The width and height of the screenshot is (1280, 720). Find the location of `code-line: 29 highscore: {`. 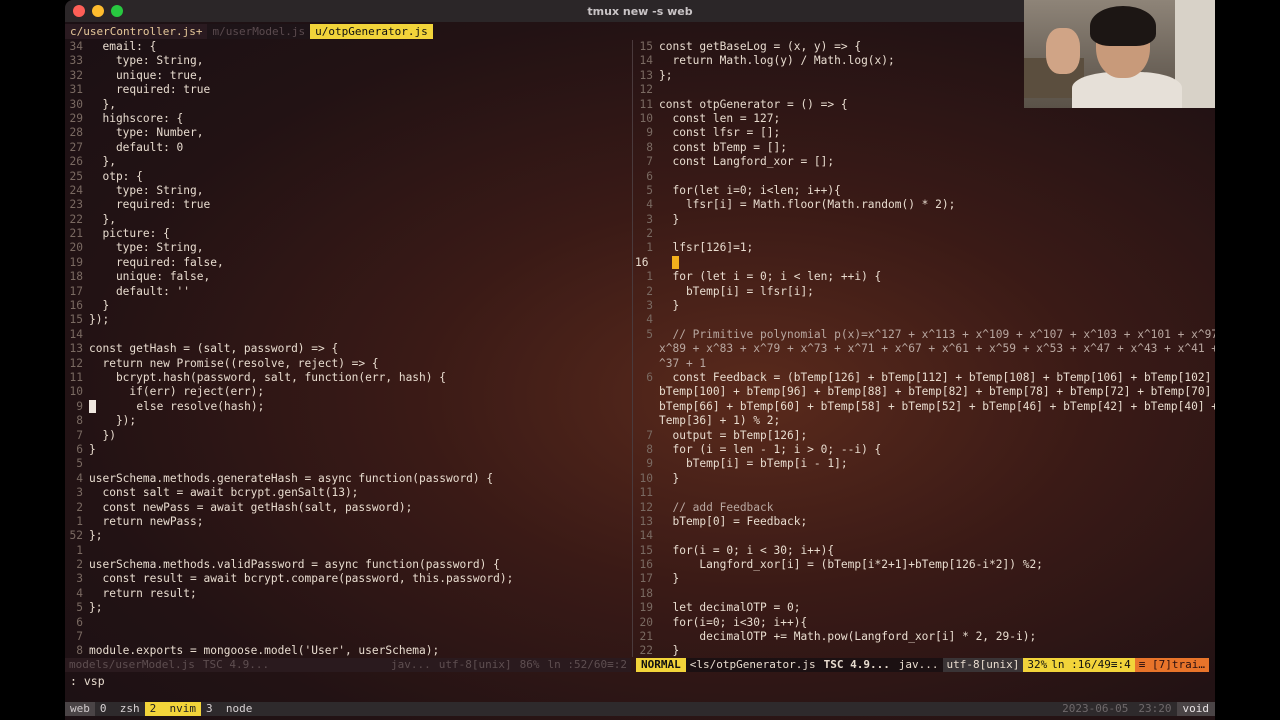

code-line: 29 highscore: { is located at coordinates (347, 119).